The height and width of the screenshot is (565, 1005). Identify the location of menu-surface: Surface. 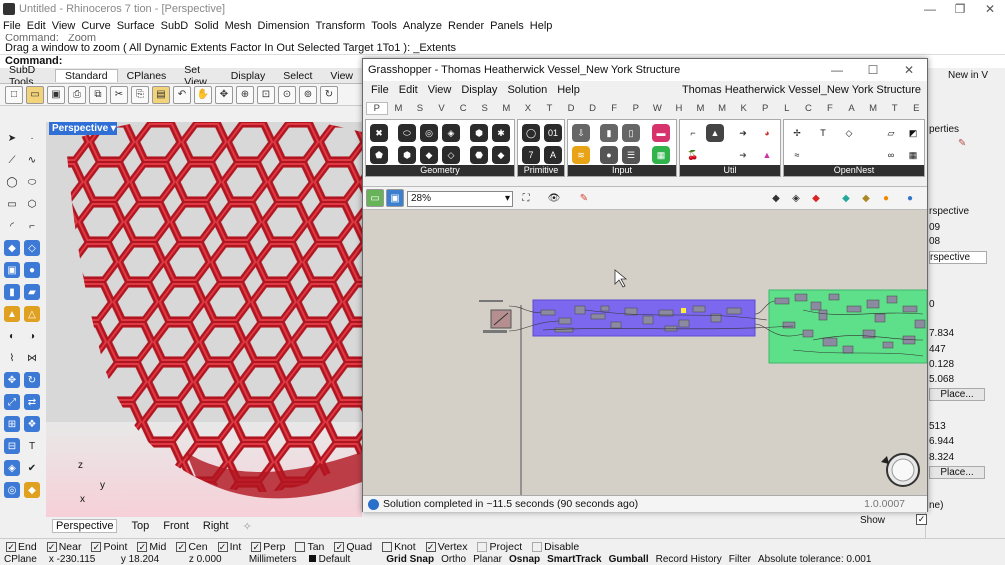
(136, 26).